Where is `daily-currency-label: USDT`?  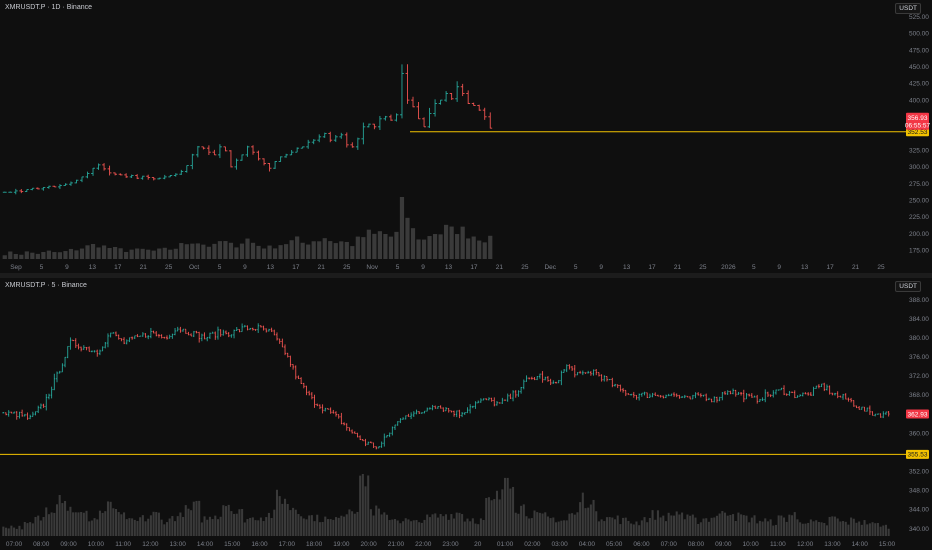 daily-currency-label: USDT is located at coordinates (908, 8).